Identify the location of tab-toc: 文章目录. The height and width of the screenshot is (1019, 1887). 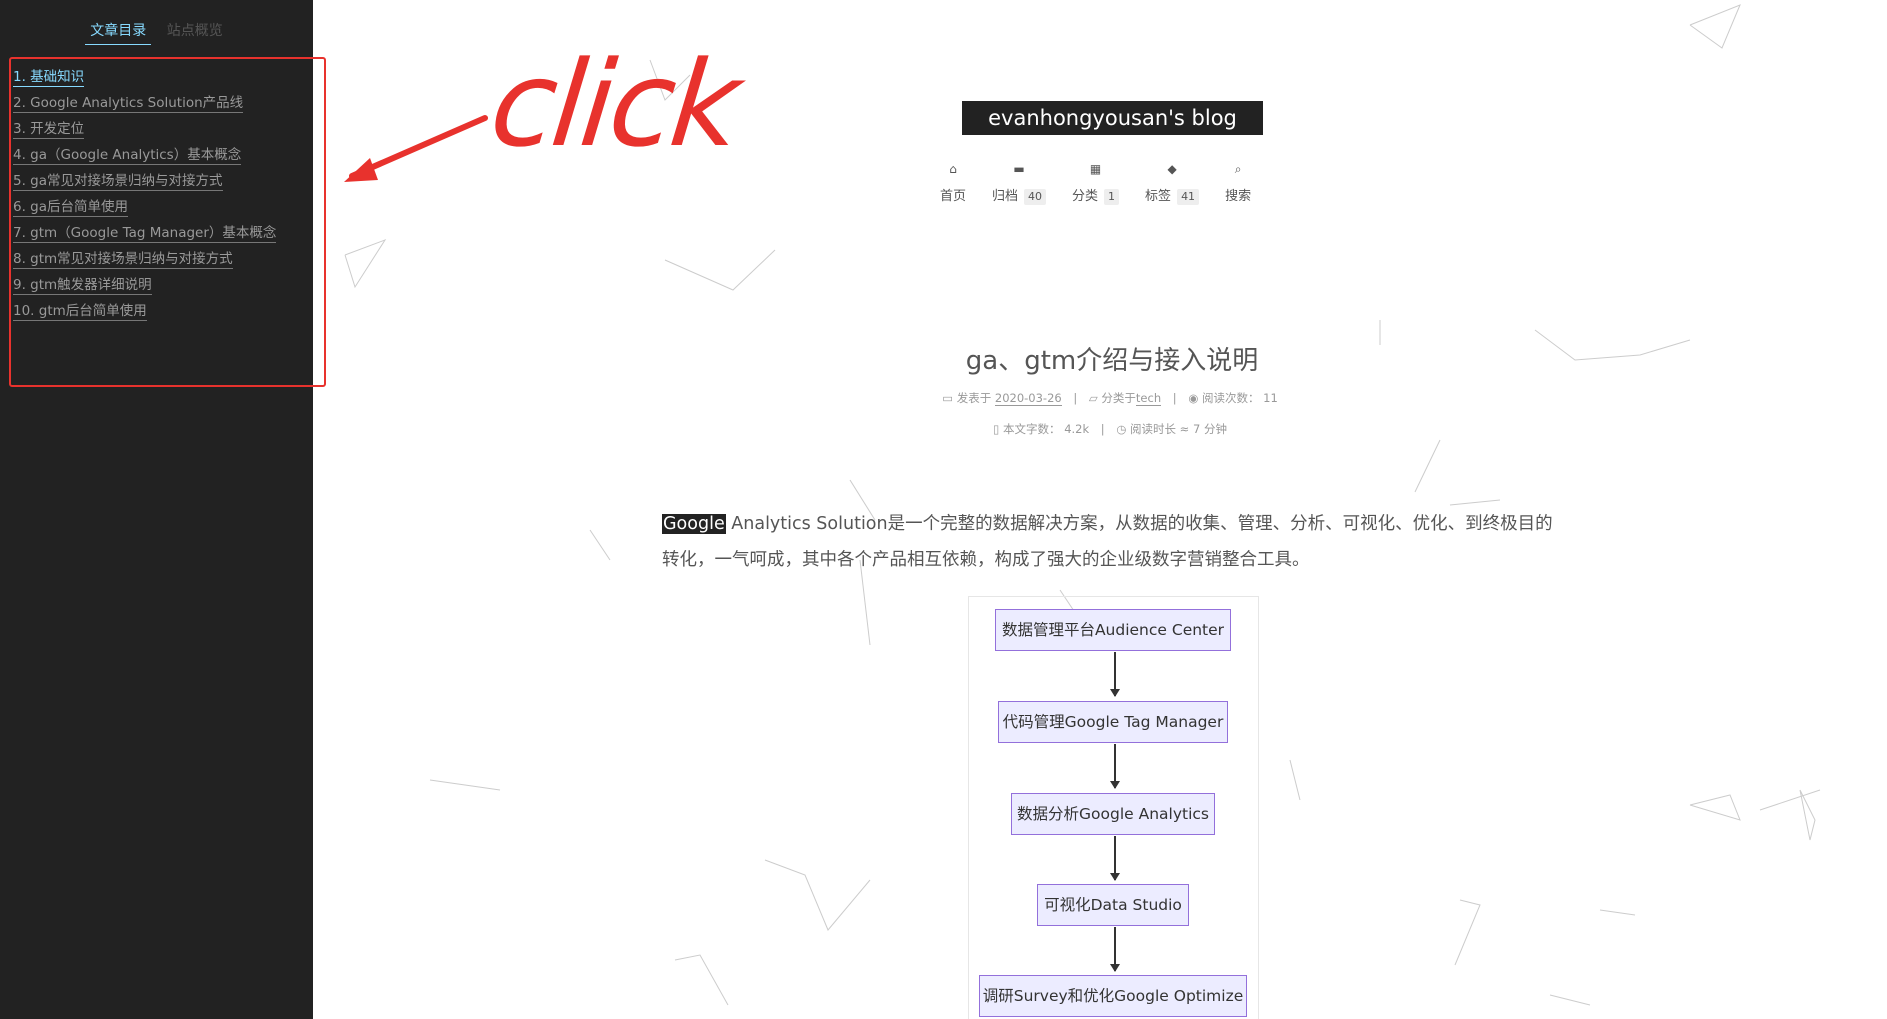
(118, 32).